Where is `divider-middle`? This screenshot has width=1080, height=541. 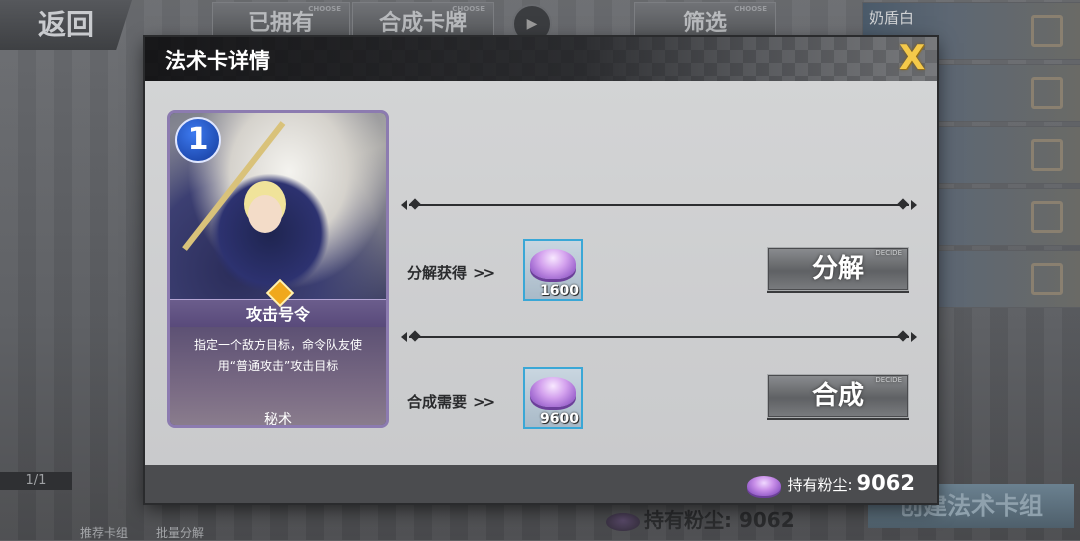
divider-middle is located at coordinates (659, 337).